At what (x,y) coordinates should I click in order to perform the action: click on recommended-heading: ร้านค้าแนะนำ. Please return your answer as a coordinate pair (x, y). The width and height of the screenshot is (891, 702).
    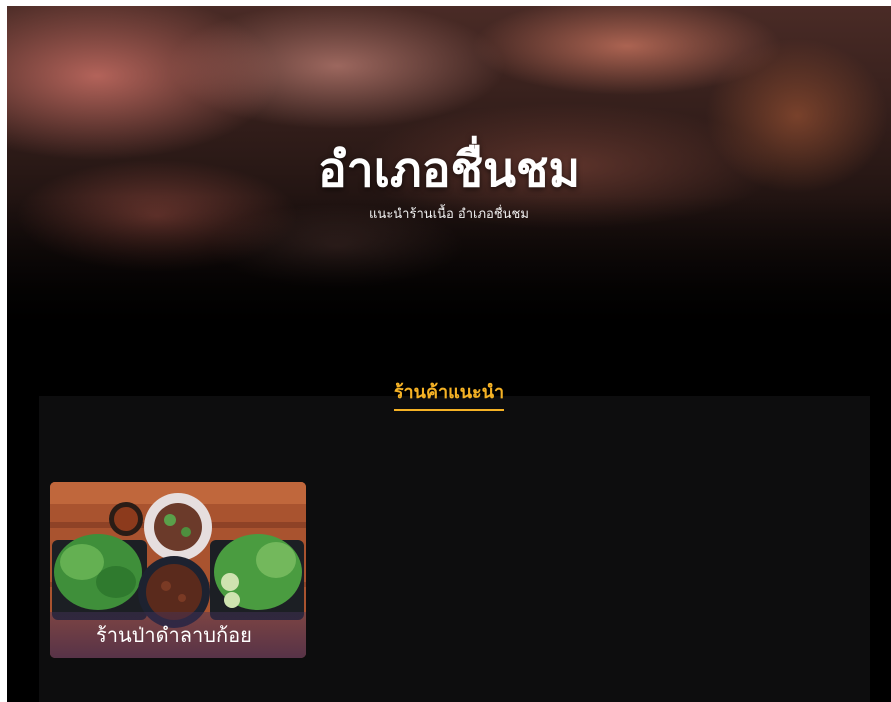
    Looking at the image, I should click on (449, 396).